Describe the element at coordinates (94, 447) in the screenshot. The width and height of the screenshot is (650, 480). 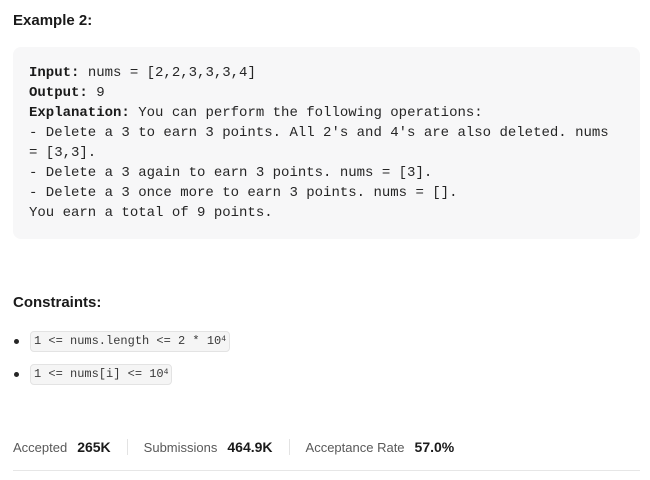
I see `accepted-value: 265K` at that location.